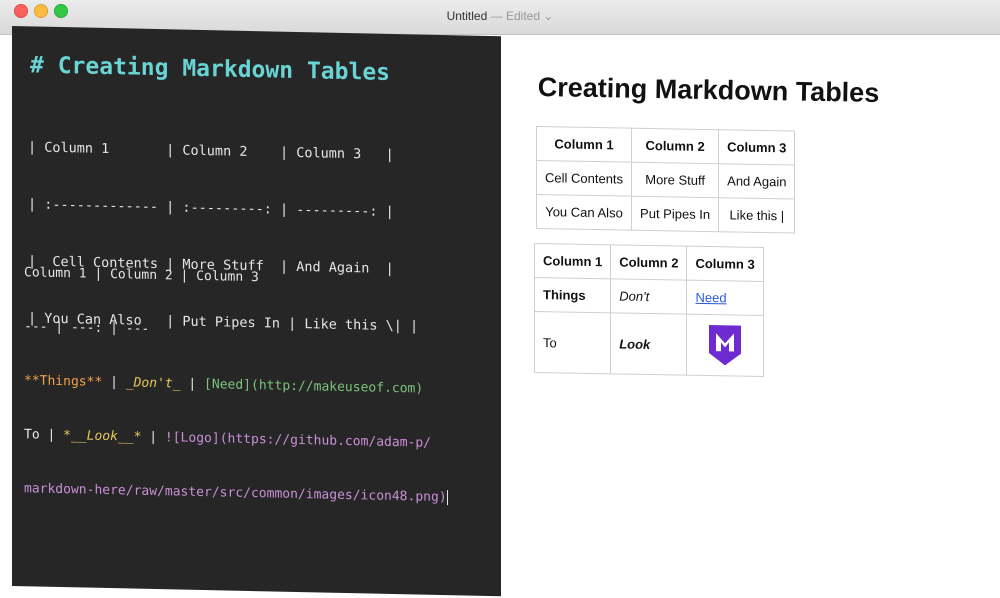 The width and height of the screenshot is (1000, 598). What do you see at coordinates (584, 178) in the screenshot?
I see `table-cell: Cell Contents` at bounding box center [584, 178].